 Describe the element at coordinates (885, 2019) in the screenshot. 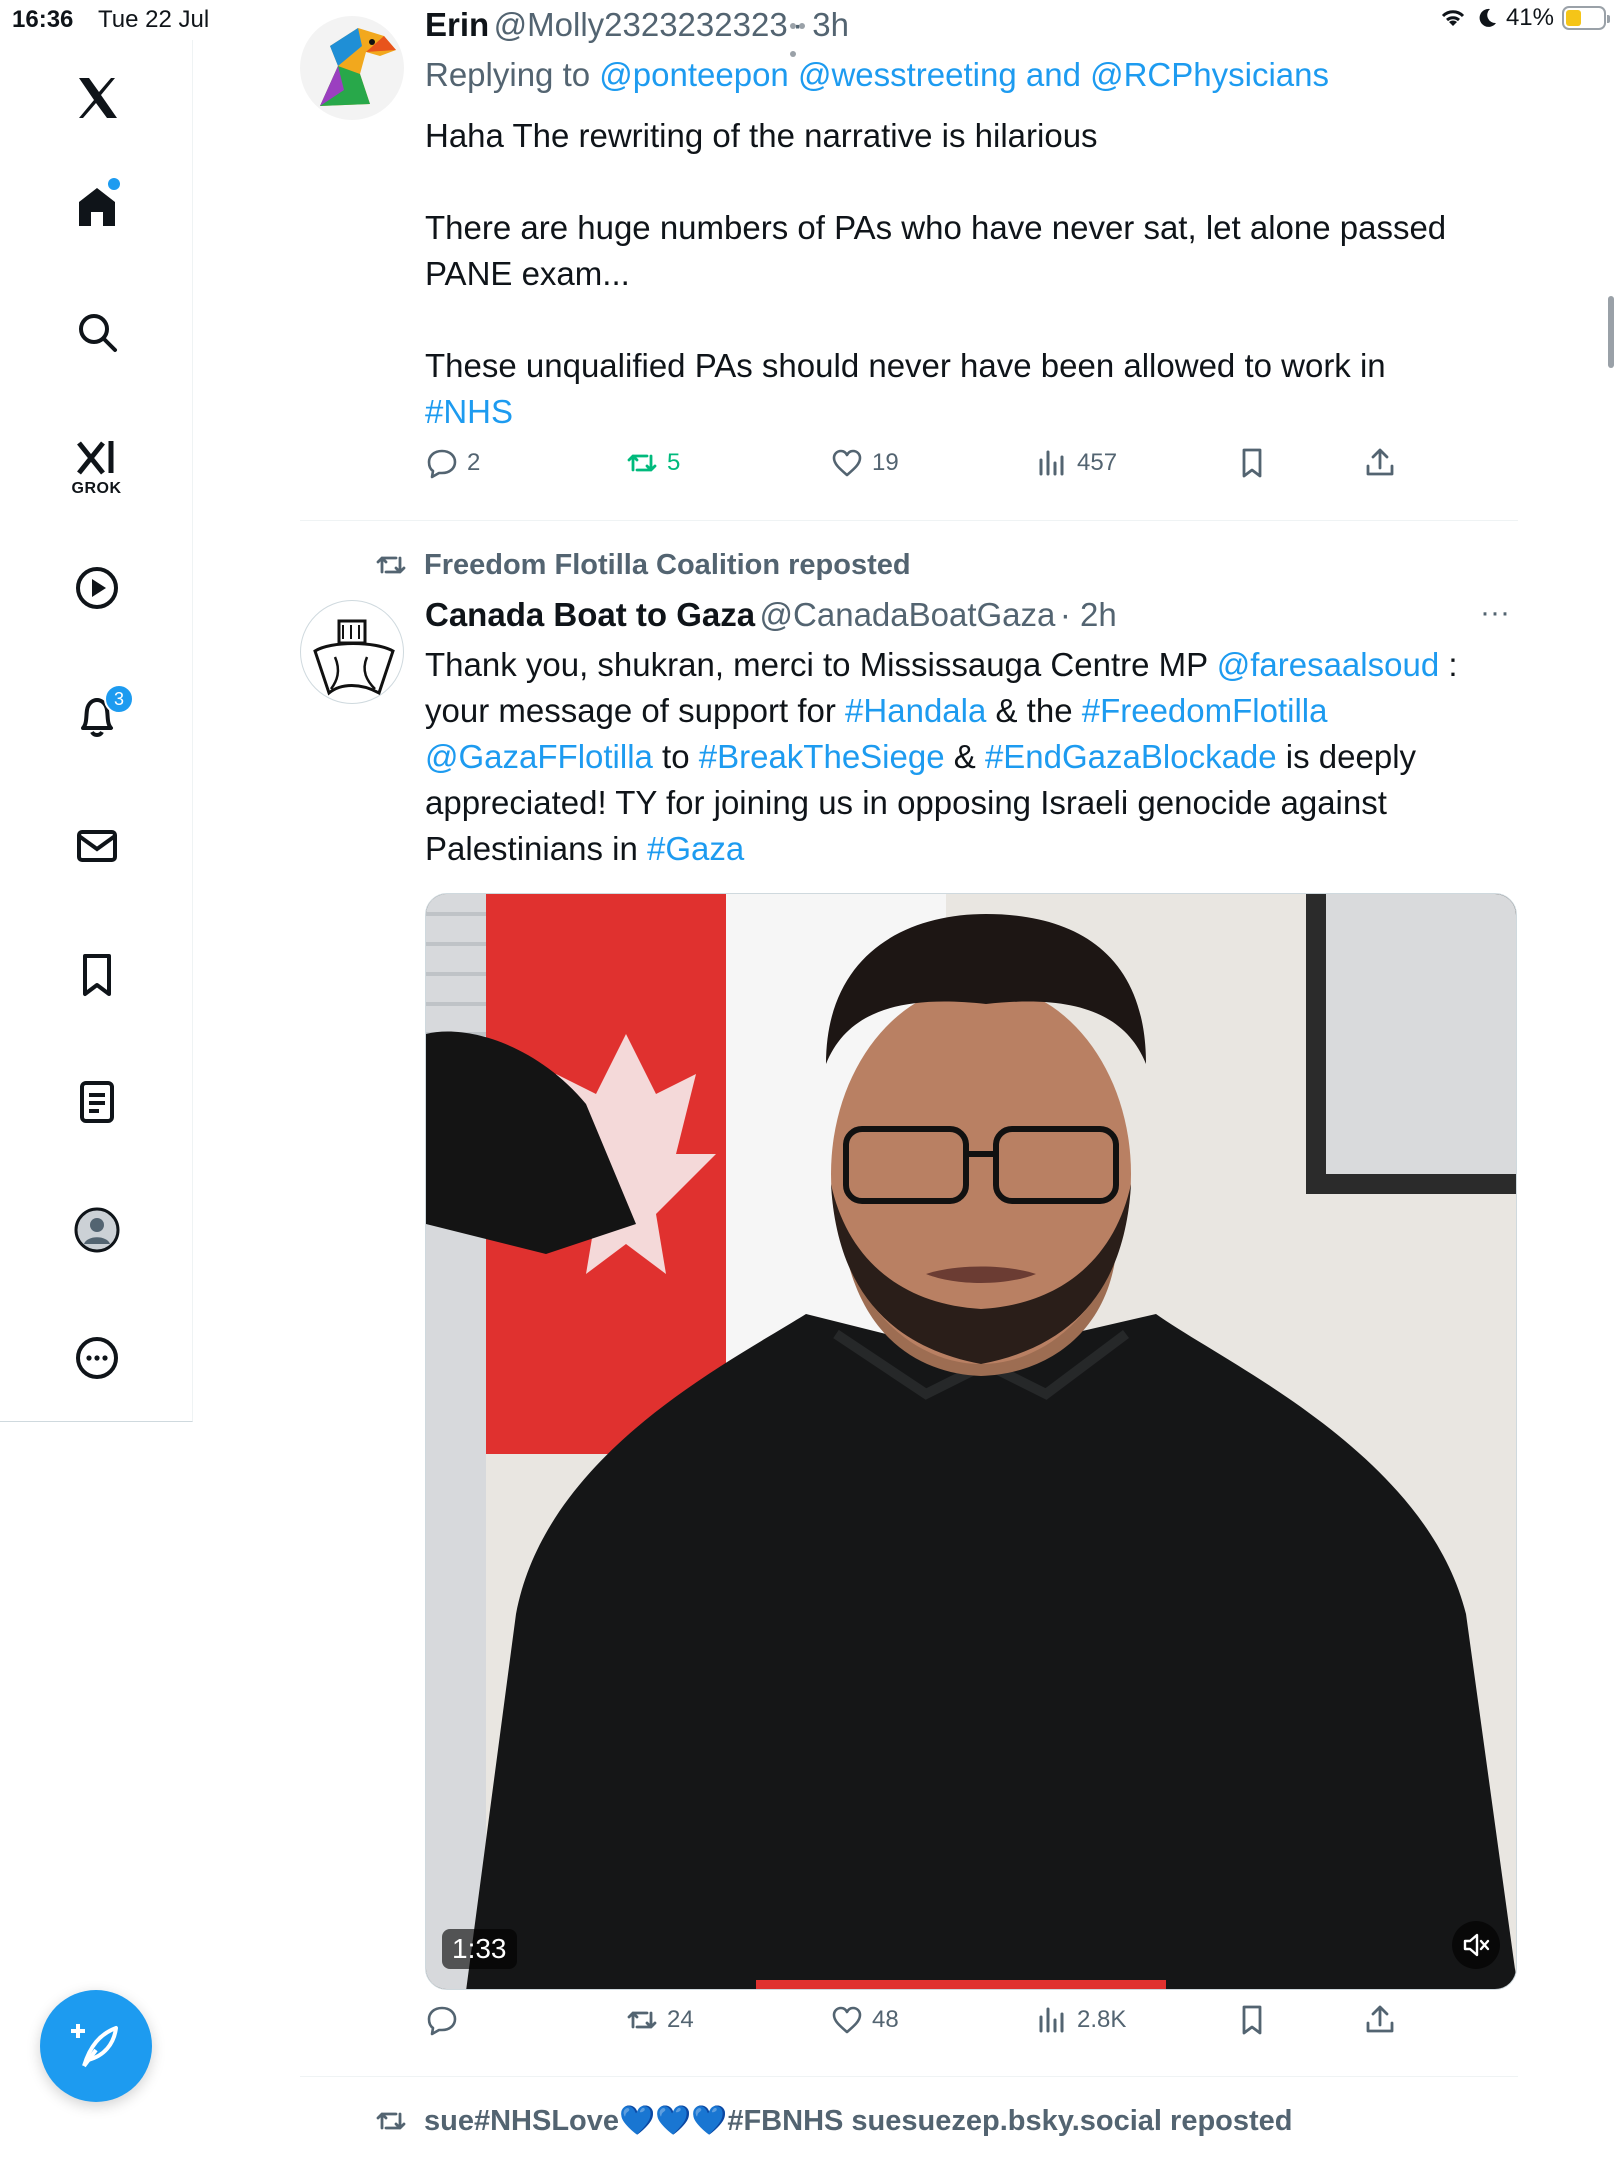

I see `like-count: 48` at that location.